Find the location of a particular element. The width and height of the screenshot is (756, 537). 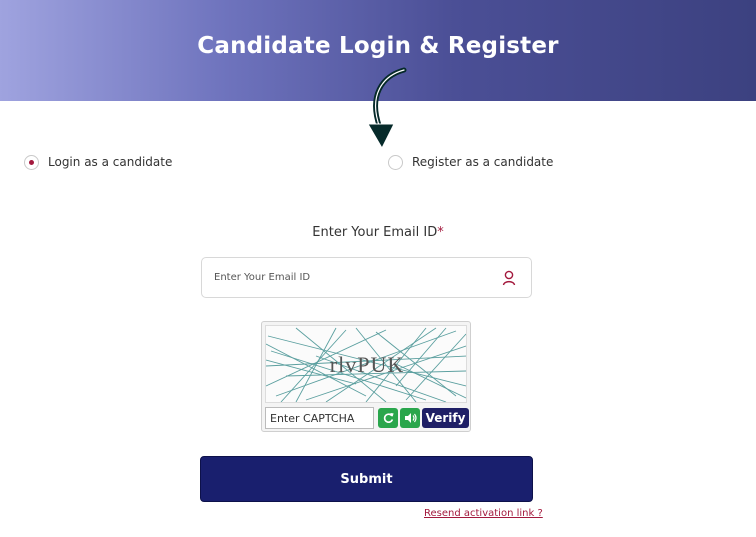

refresh-icon is located at coordinates (388, 418).